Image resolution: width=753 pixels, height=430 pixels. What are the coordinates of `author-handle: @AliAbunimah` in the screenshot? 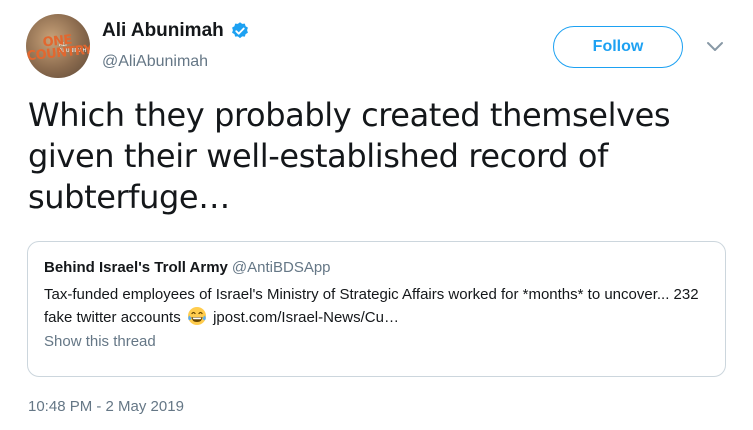 It's located at (155, 62).